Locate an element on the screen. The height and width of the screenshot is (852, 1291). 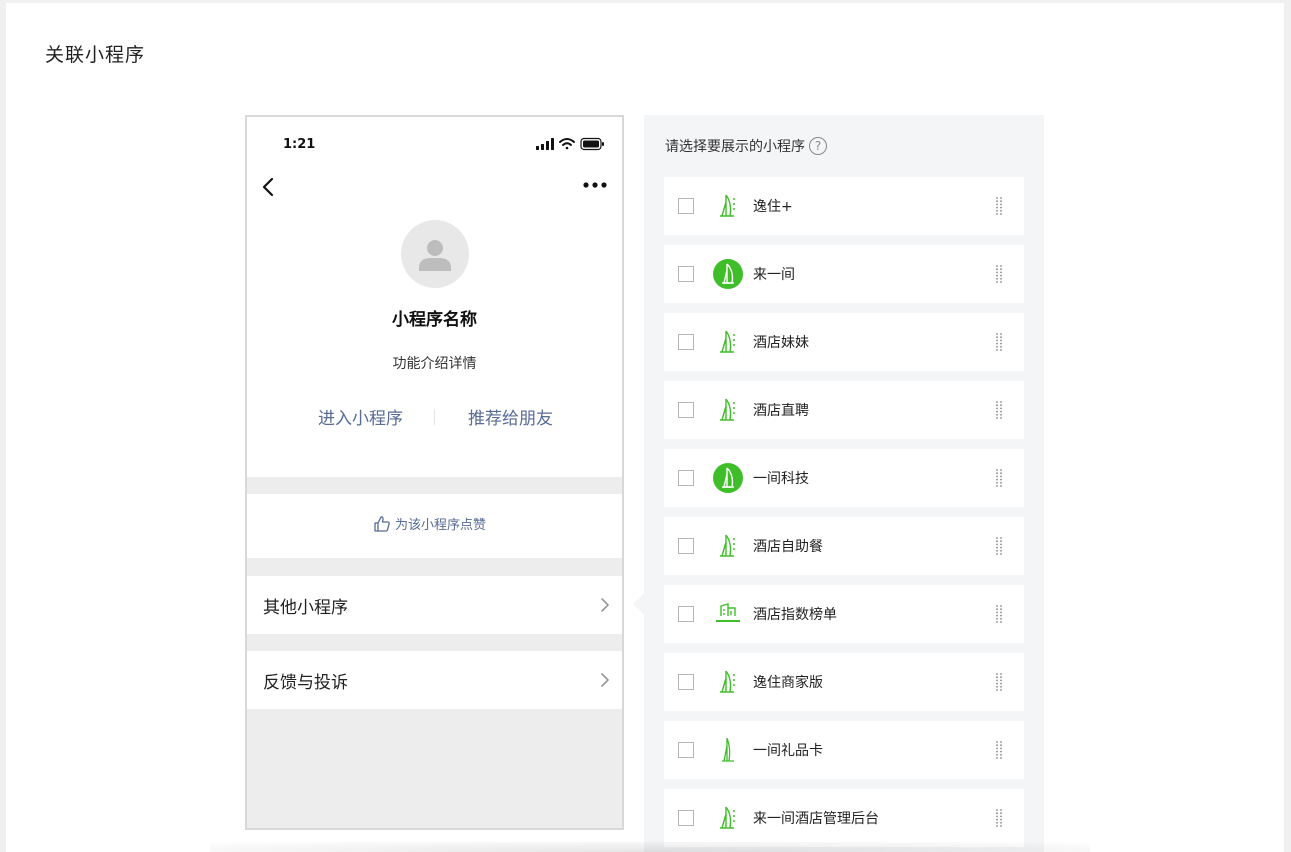
panel-title: 请选择要展示的小程序 ? is located at coordinates (746, 146).